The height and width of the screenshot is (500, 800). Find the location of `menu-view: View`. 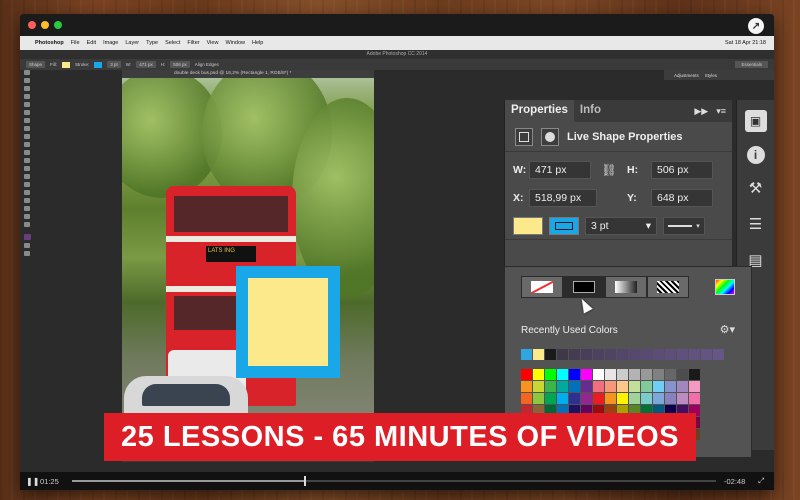

menu-view: View is located at coordinates (213, 43).